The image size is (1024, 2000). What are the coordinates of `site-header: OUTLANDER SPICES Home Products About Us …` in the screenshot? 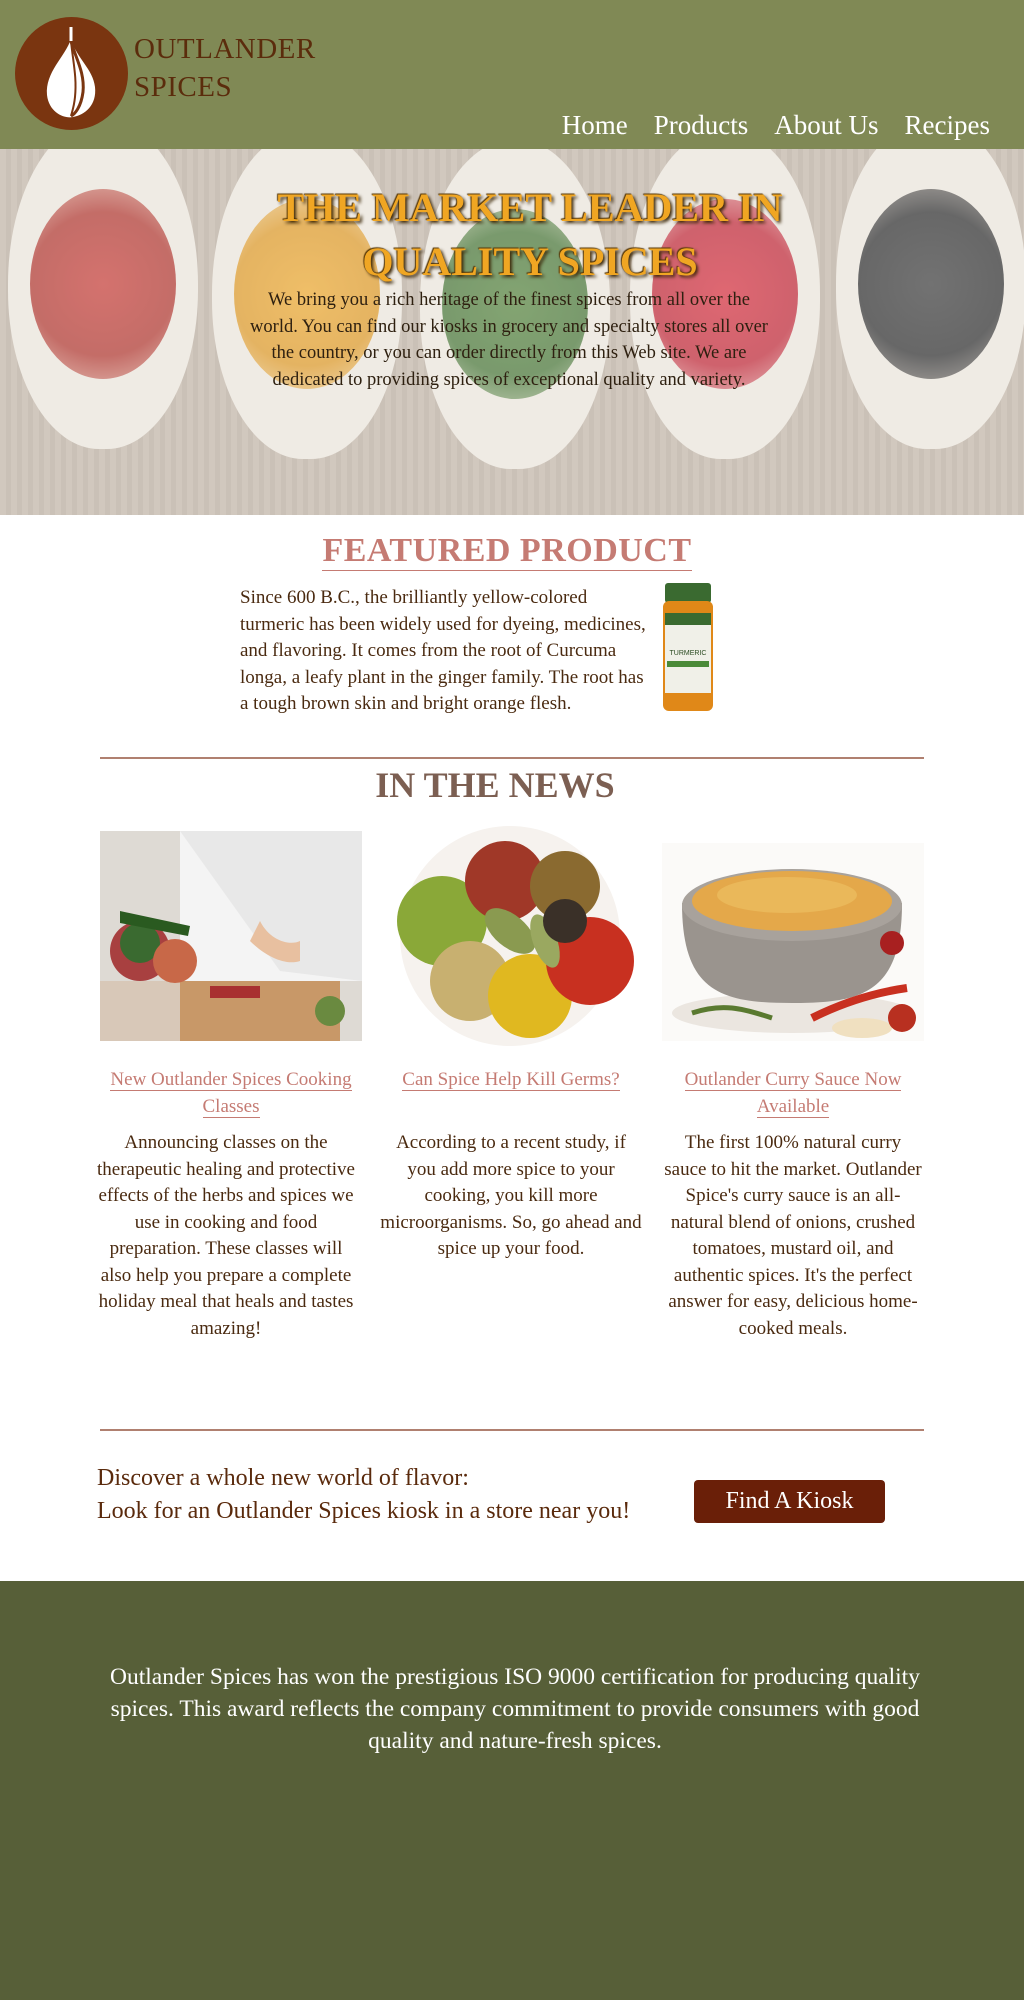 It's located at (512, 74).